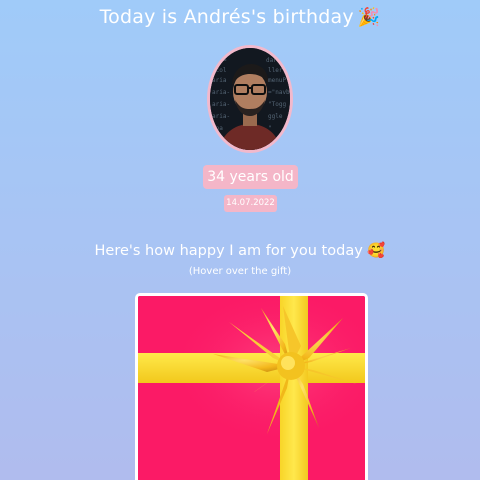 The image size is (480, 480). What do you see at coordinates (376, 251) in the screenshot?
I see `smiling-face-with-hearts-icon: 🥰` at bounding box center [376, 251].